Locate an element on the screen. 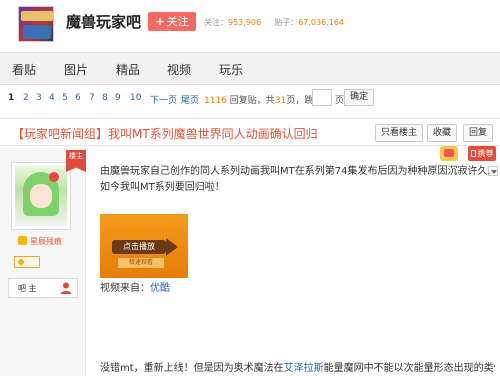 This screenshot has width=500, height=376. author-column is located at coordinates (43, 262).